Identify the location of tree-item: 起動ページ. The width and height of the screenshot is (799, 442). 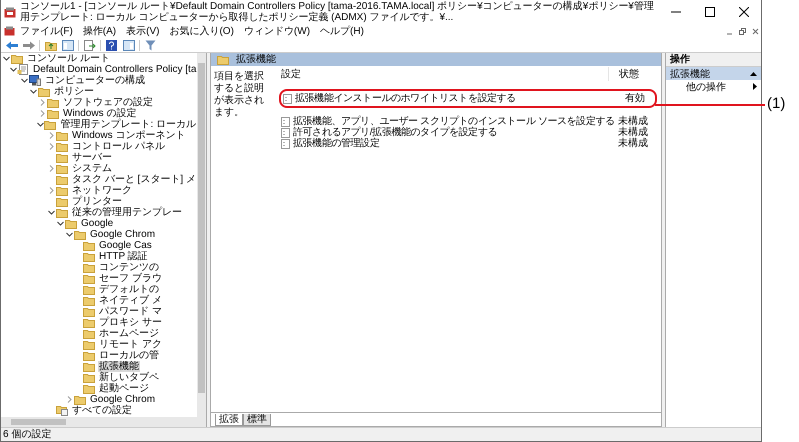
(124, 388).